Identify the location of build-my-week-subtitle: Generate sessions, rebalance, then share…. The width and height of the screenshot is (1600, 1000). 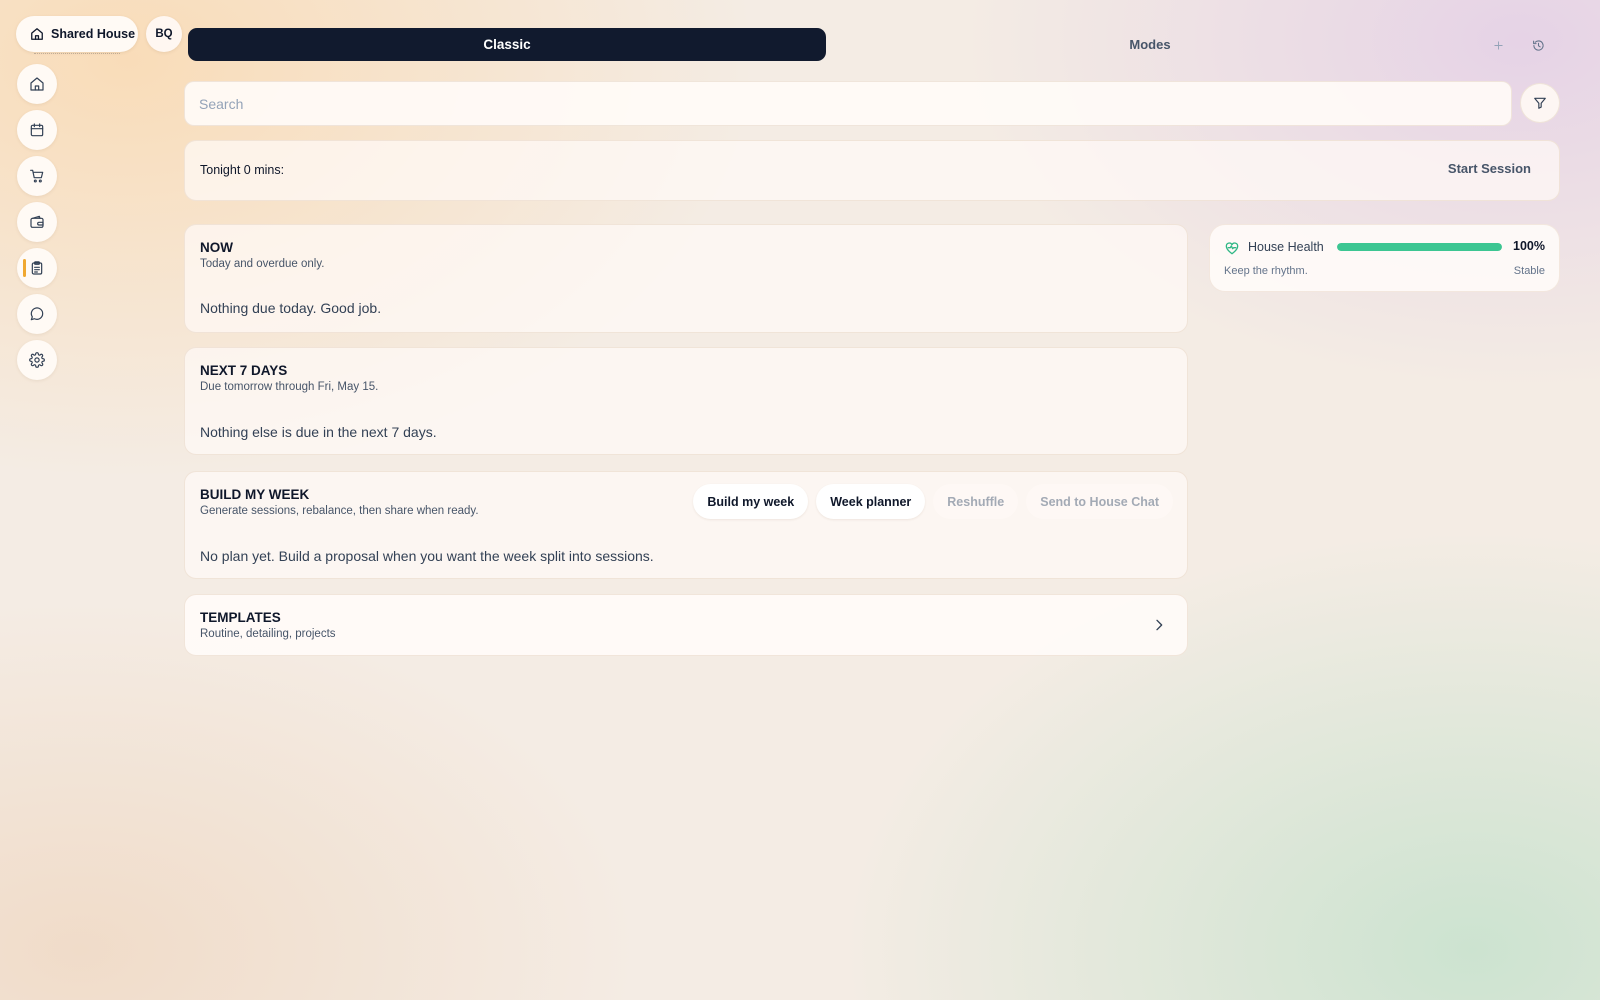
(339, 511).